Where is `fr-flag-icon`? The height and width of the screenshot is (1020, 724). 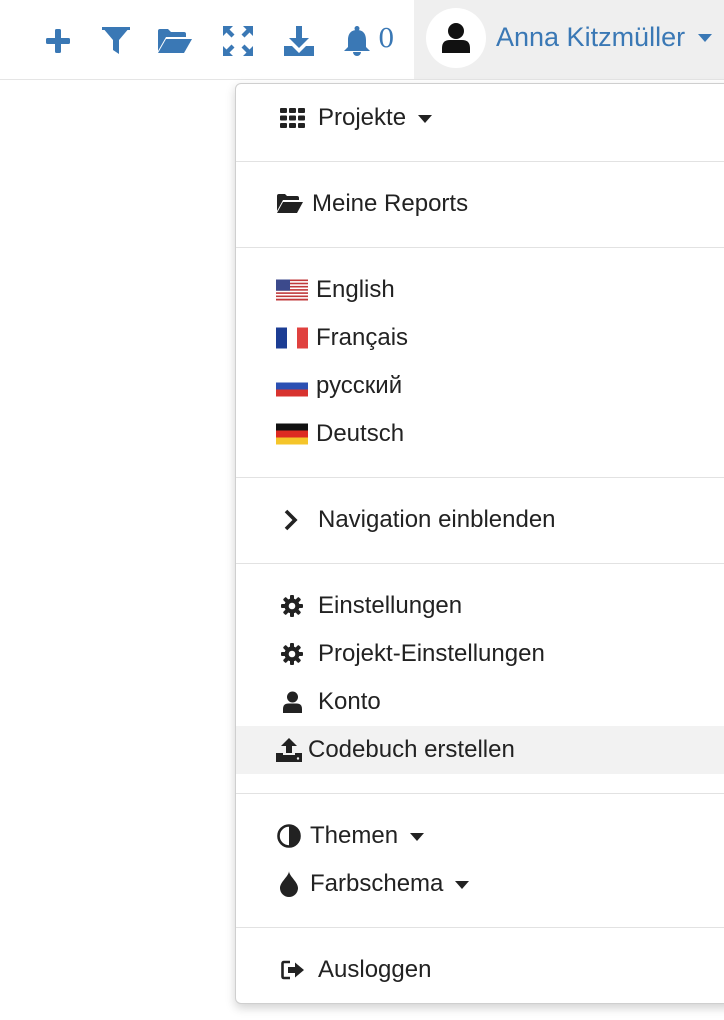
fr-flag-icon is located at coordinates (292, 338).